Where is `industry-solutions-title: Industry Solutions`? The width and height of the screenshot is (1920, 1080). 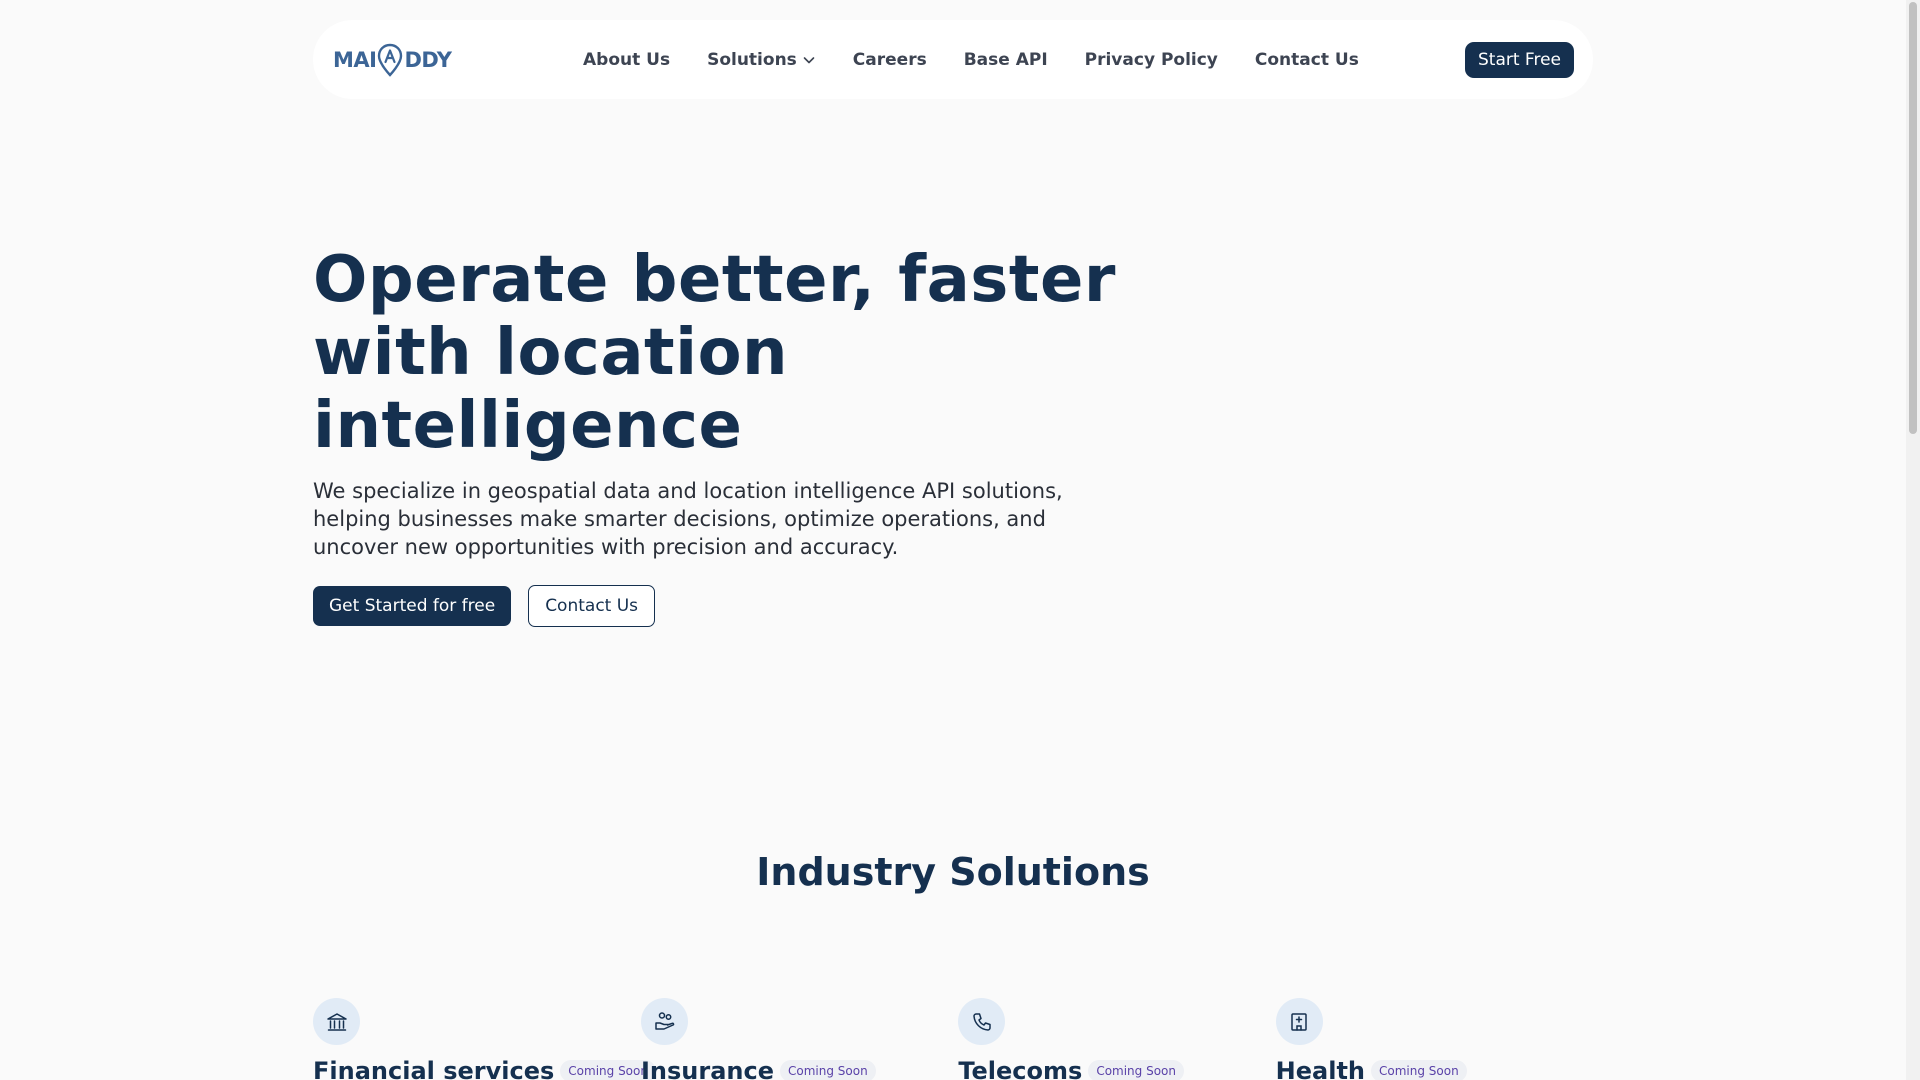
industry-solutions-title: Industry Solutions is located at coordinates (953, 872).